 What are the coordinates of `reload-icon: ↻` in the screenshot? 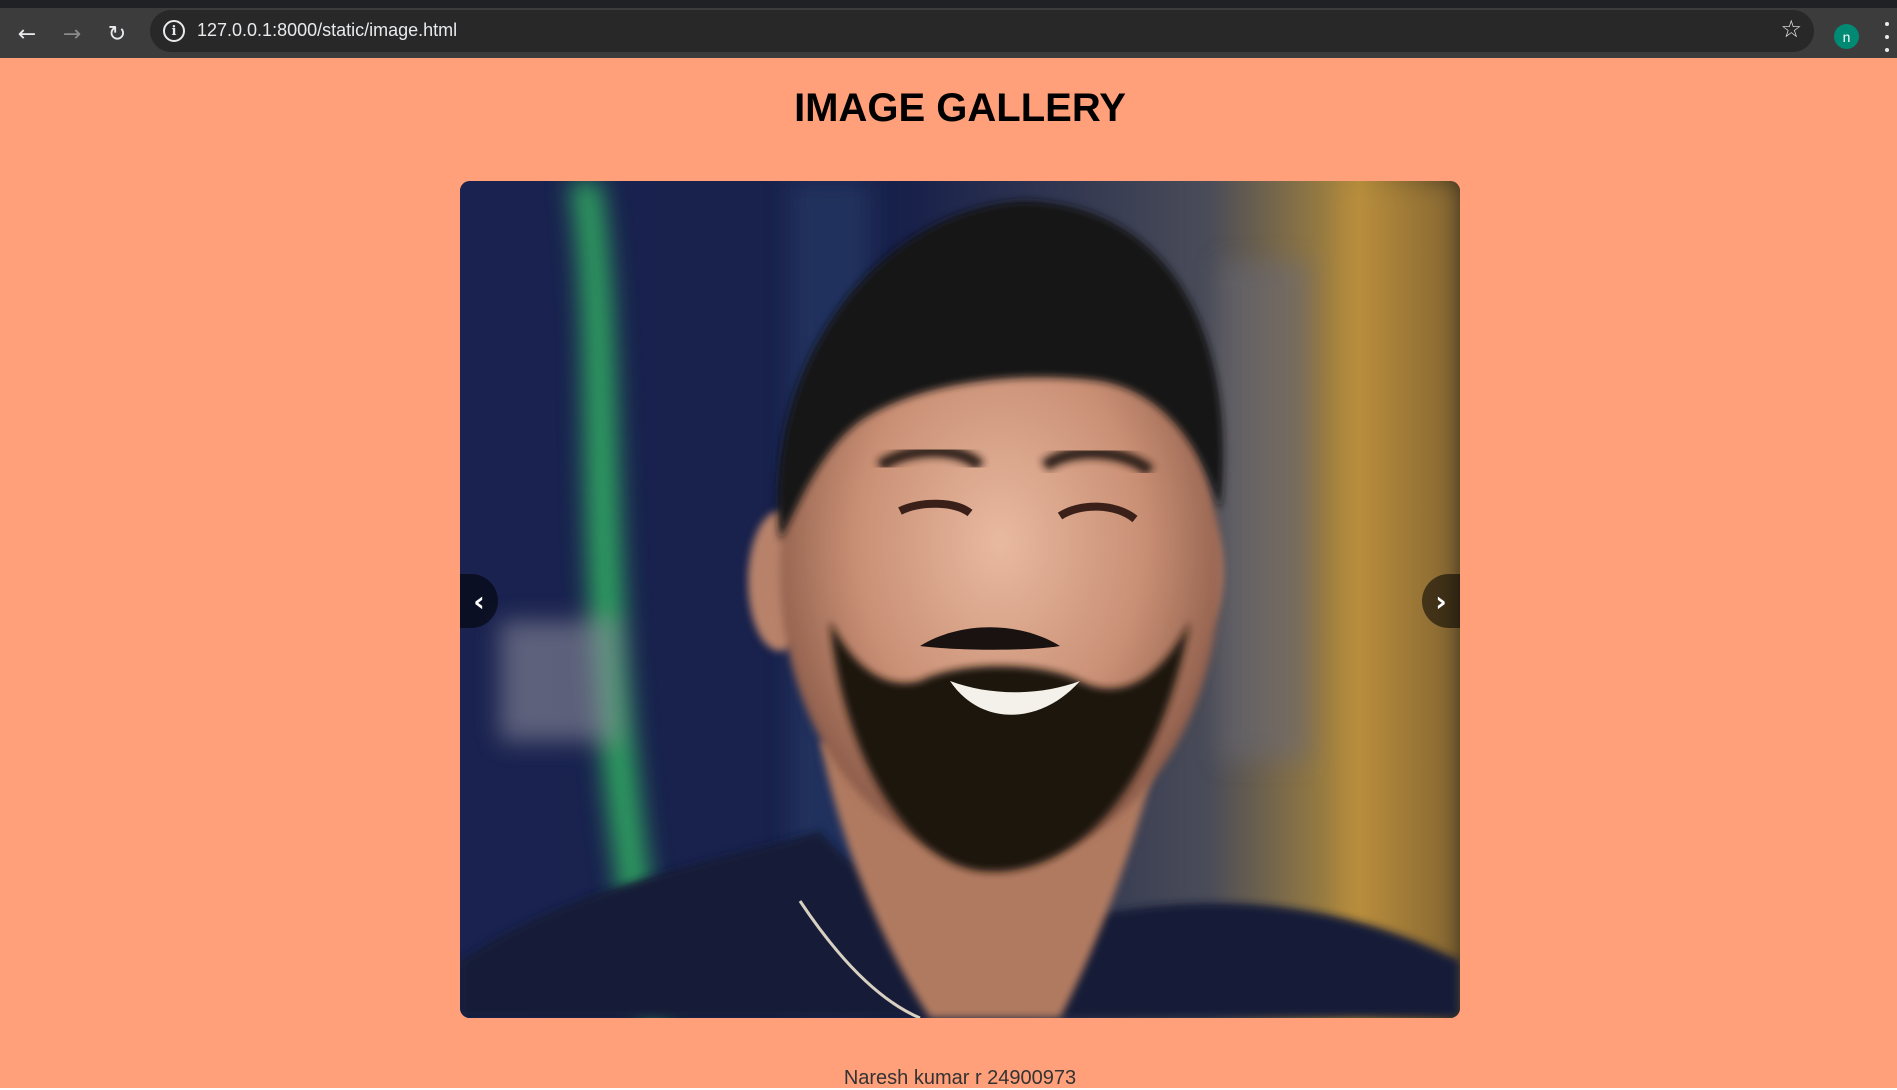 It's located at (117, 34).